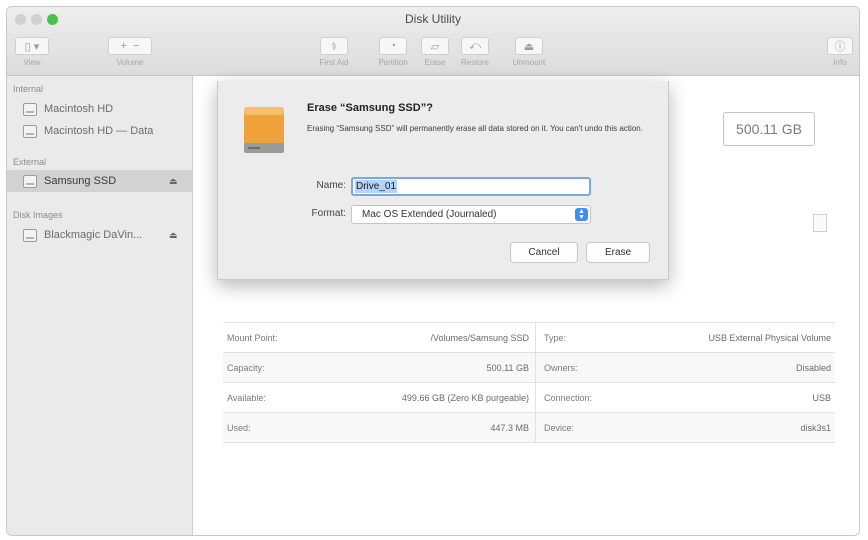 Image resolution: width=868 pixels, height=540 pixels. What do you see at coordinates (328, 213) in the screenshot?
I see `format-label: Format:` at bounding box center [328, 213].